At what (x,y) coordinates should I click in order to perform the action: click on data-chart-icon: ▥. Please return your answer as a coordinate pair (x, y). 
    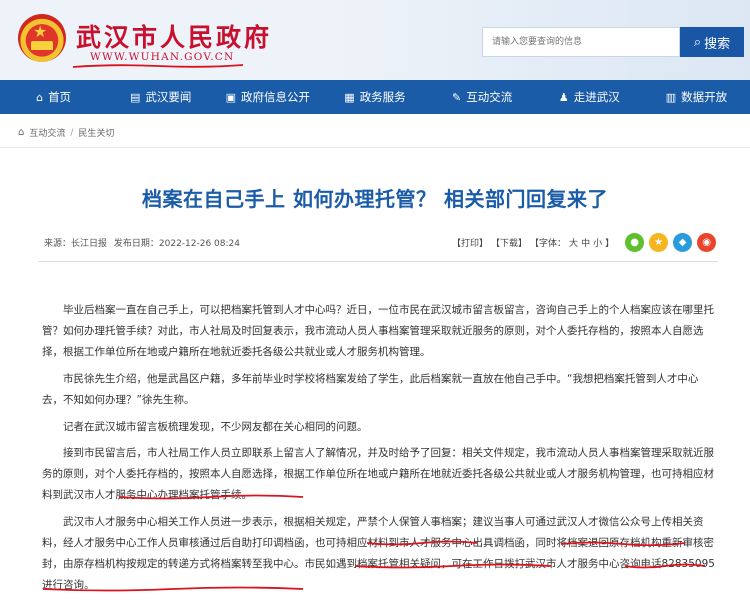
    Looking at the image, I should click on (671, 97).